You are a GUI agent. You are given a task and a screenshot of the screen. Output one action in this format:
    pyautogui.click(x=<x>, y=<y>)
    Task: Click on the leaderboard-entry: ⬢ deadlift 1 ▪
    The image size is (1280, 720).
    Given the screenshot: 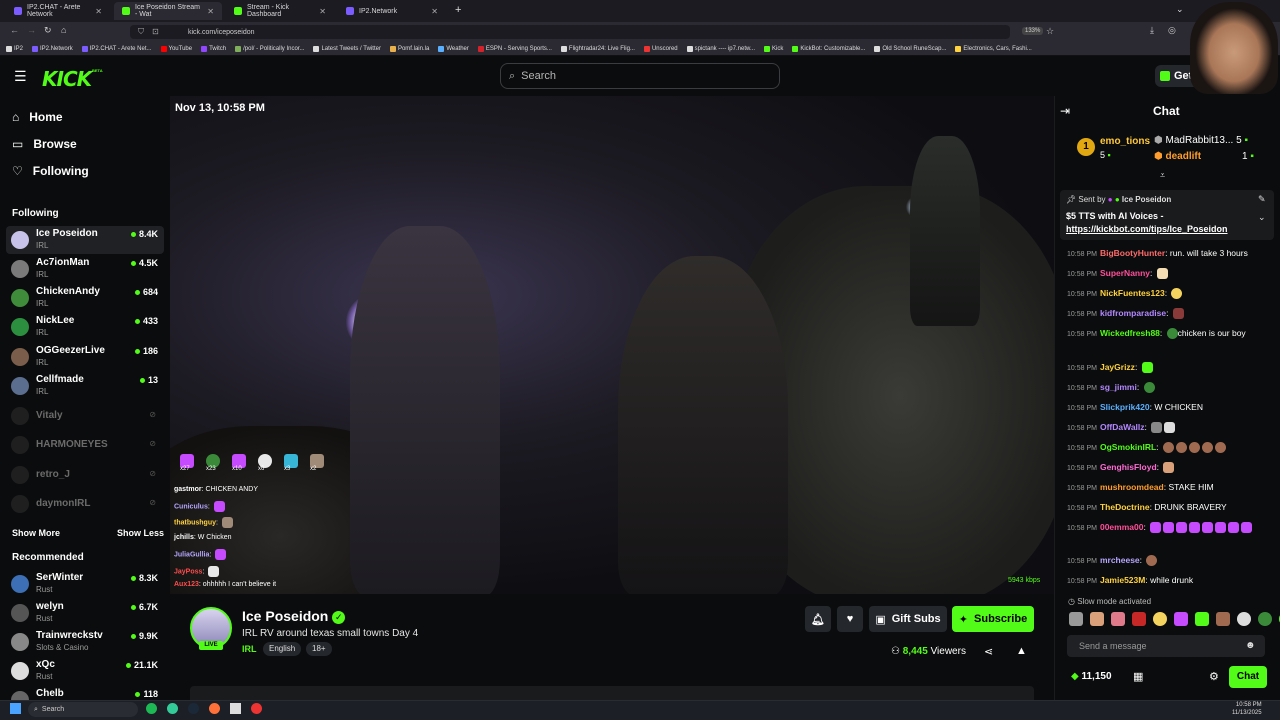 What is the action you would take?
    pyautogui.click(x=1204, y=156)
    